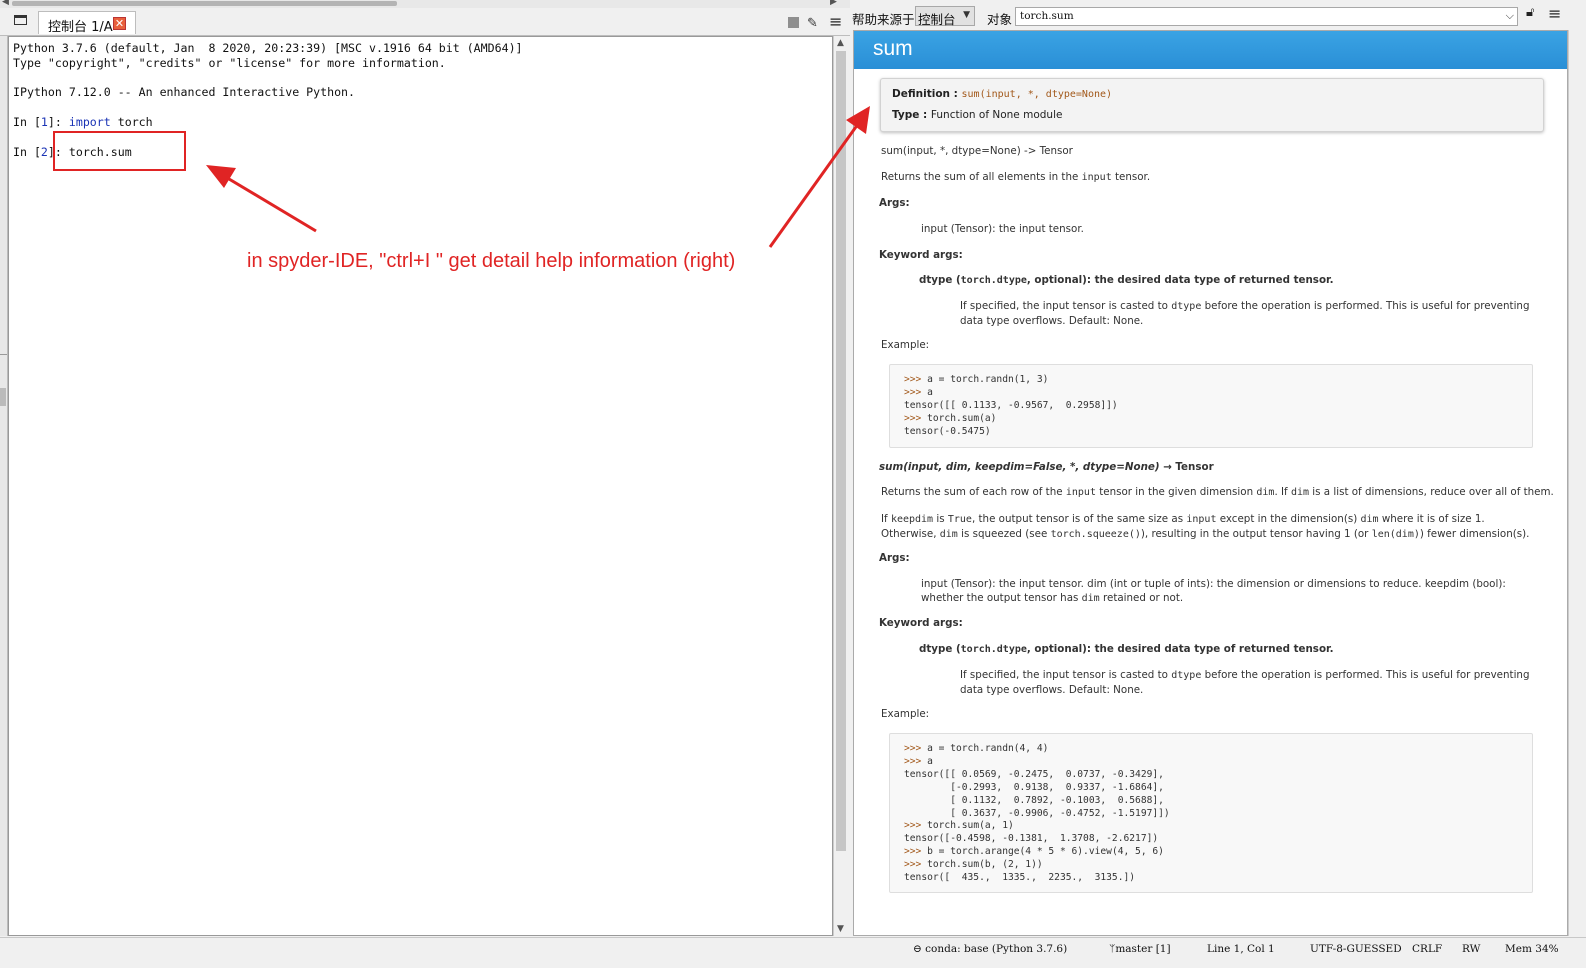  What do you see at coordinates (990, 949) in the screenshot?
I see `conda-status: ⊖ conda: base (Python 3.7.6)` at bounding box center [990, 949].